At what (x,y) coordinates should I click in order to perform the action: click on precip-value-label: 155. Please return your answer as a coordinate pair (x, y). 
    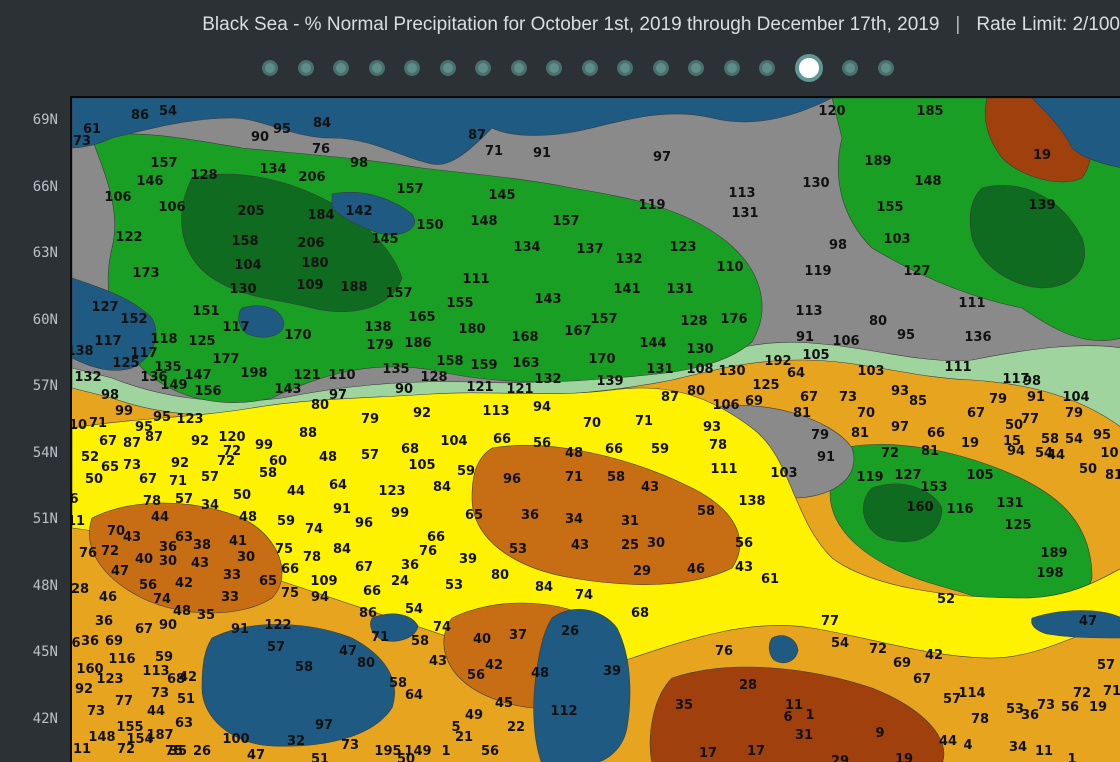
    Looking at the image, I should click on (459, 303).